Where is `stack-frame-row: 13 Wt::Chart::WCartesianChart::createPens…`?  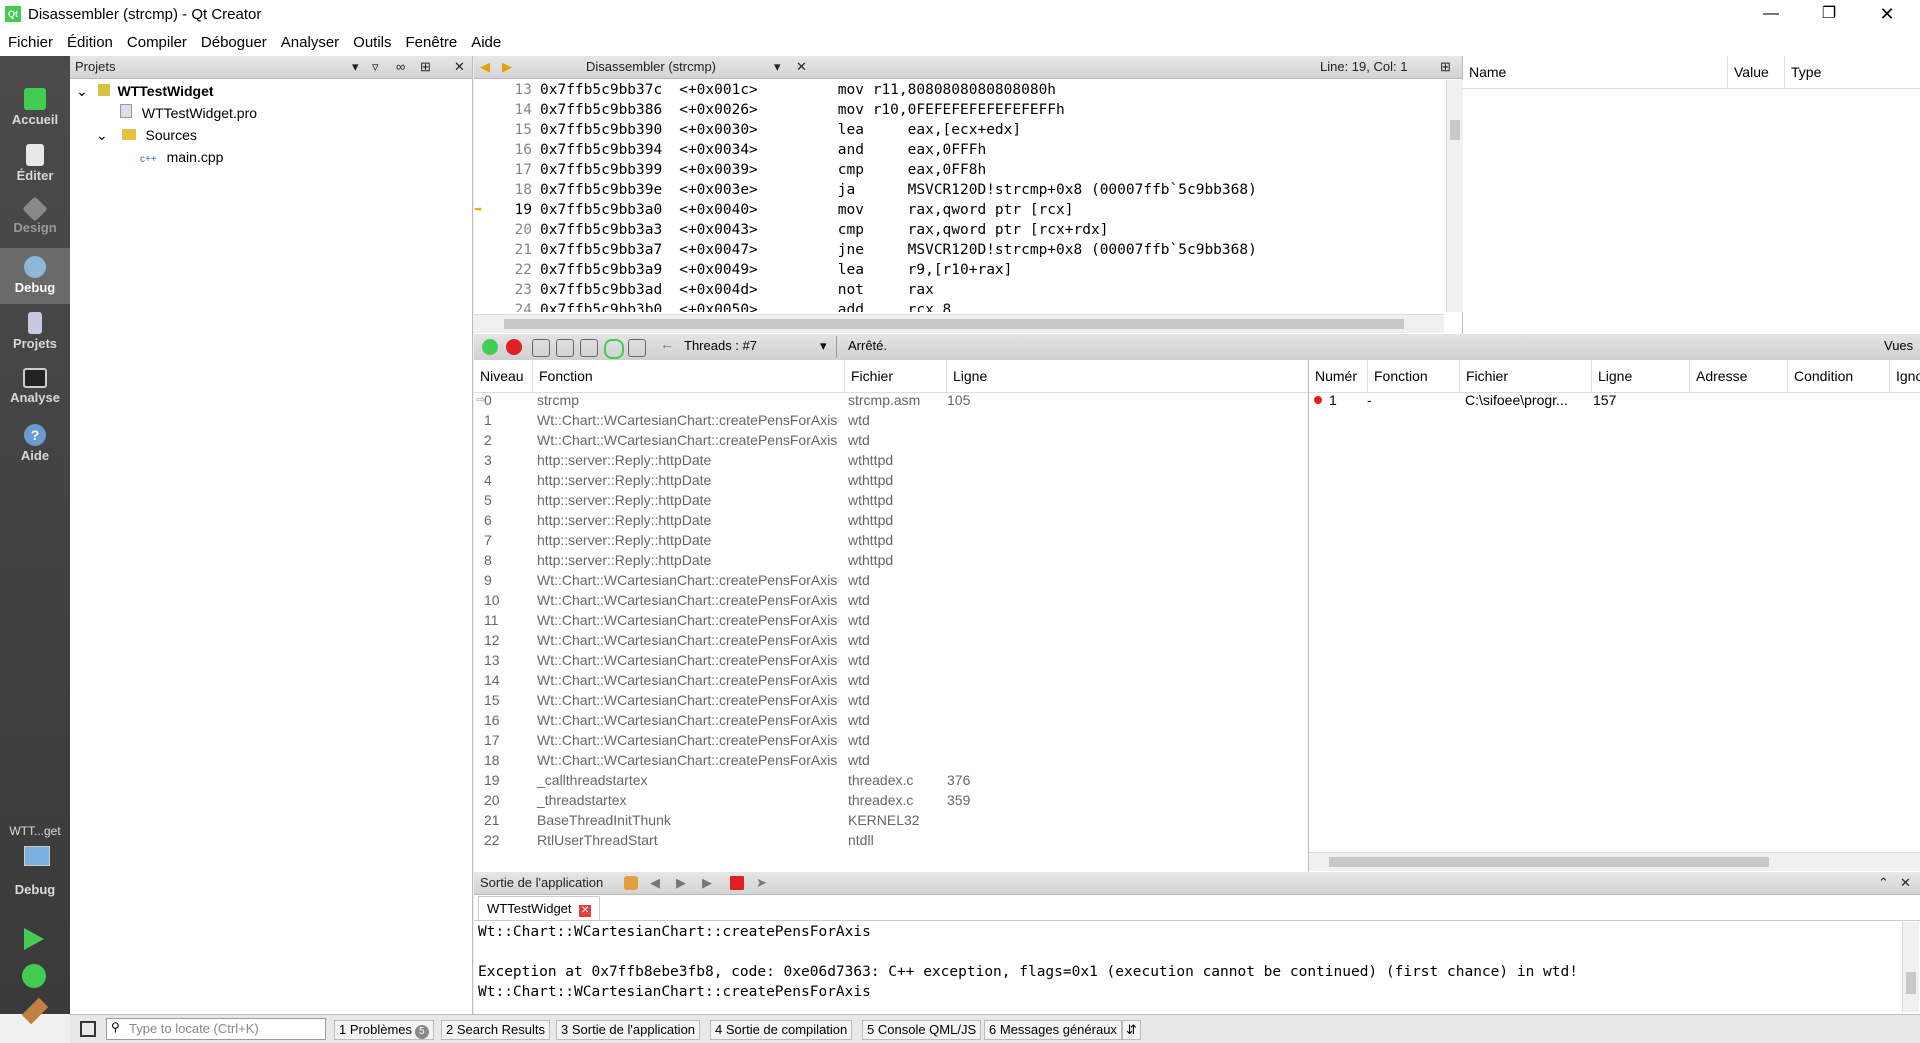
stack-frame-row: 13 Wt::Chart::WCartesianChart::createPens… is located at coordinates (891, 660).